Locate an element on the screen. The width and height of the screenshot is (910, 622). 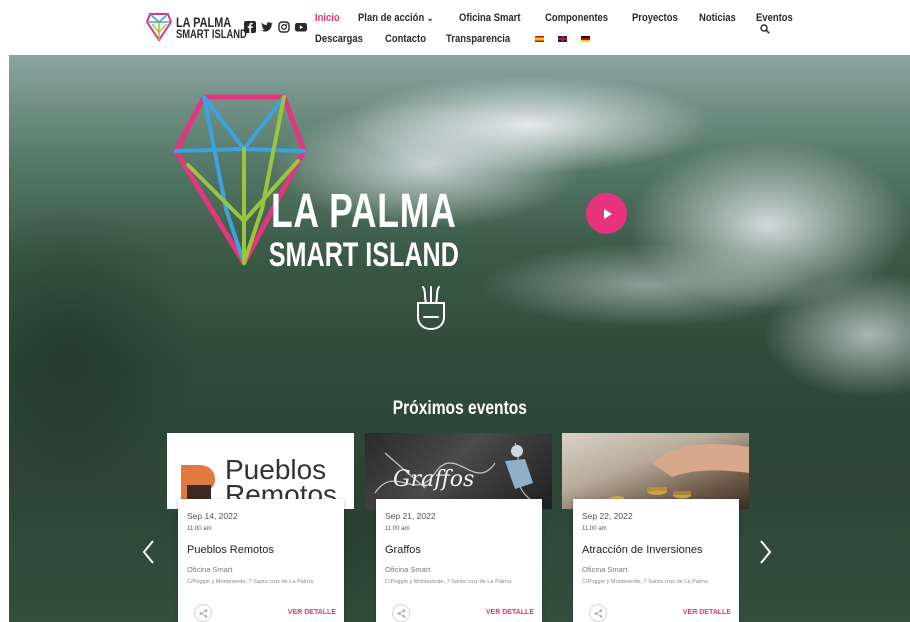
event-date: Sep 21, 2022 is located at coordinates (410, 516).